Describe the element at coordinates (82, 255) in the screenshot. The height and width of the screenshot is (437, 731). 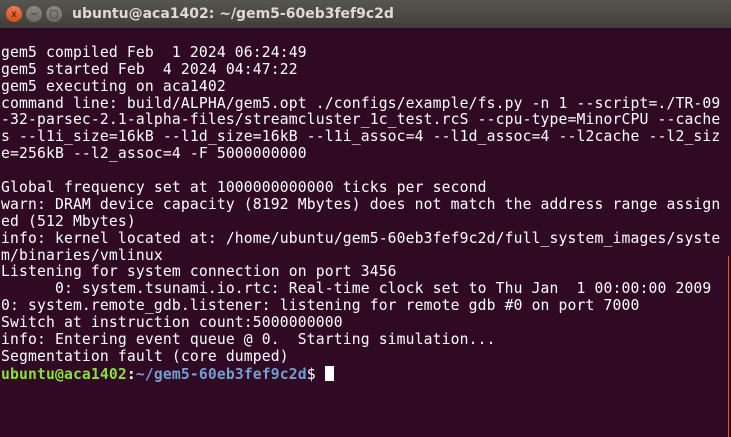
I see `terminal-line: m/binaries/vmlinux` at that location.